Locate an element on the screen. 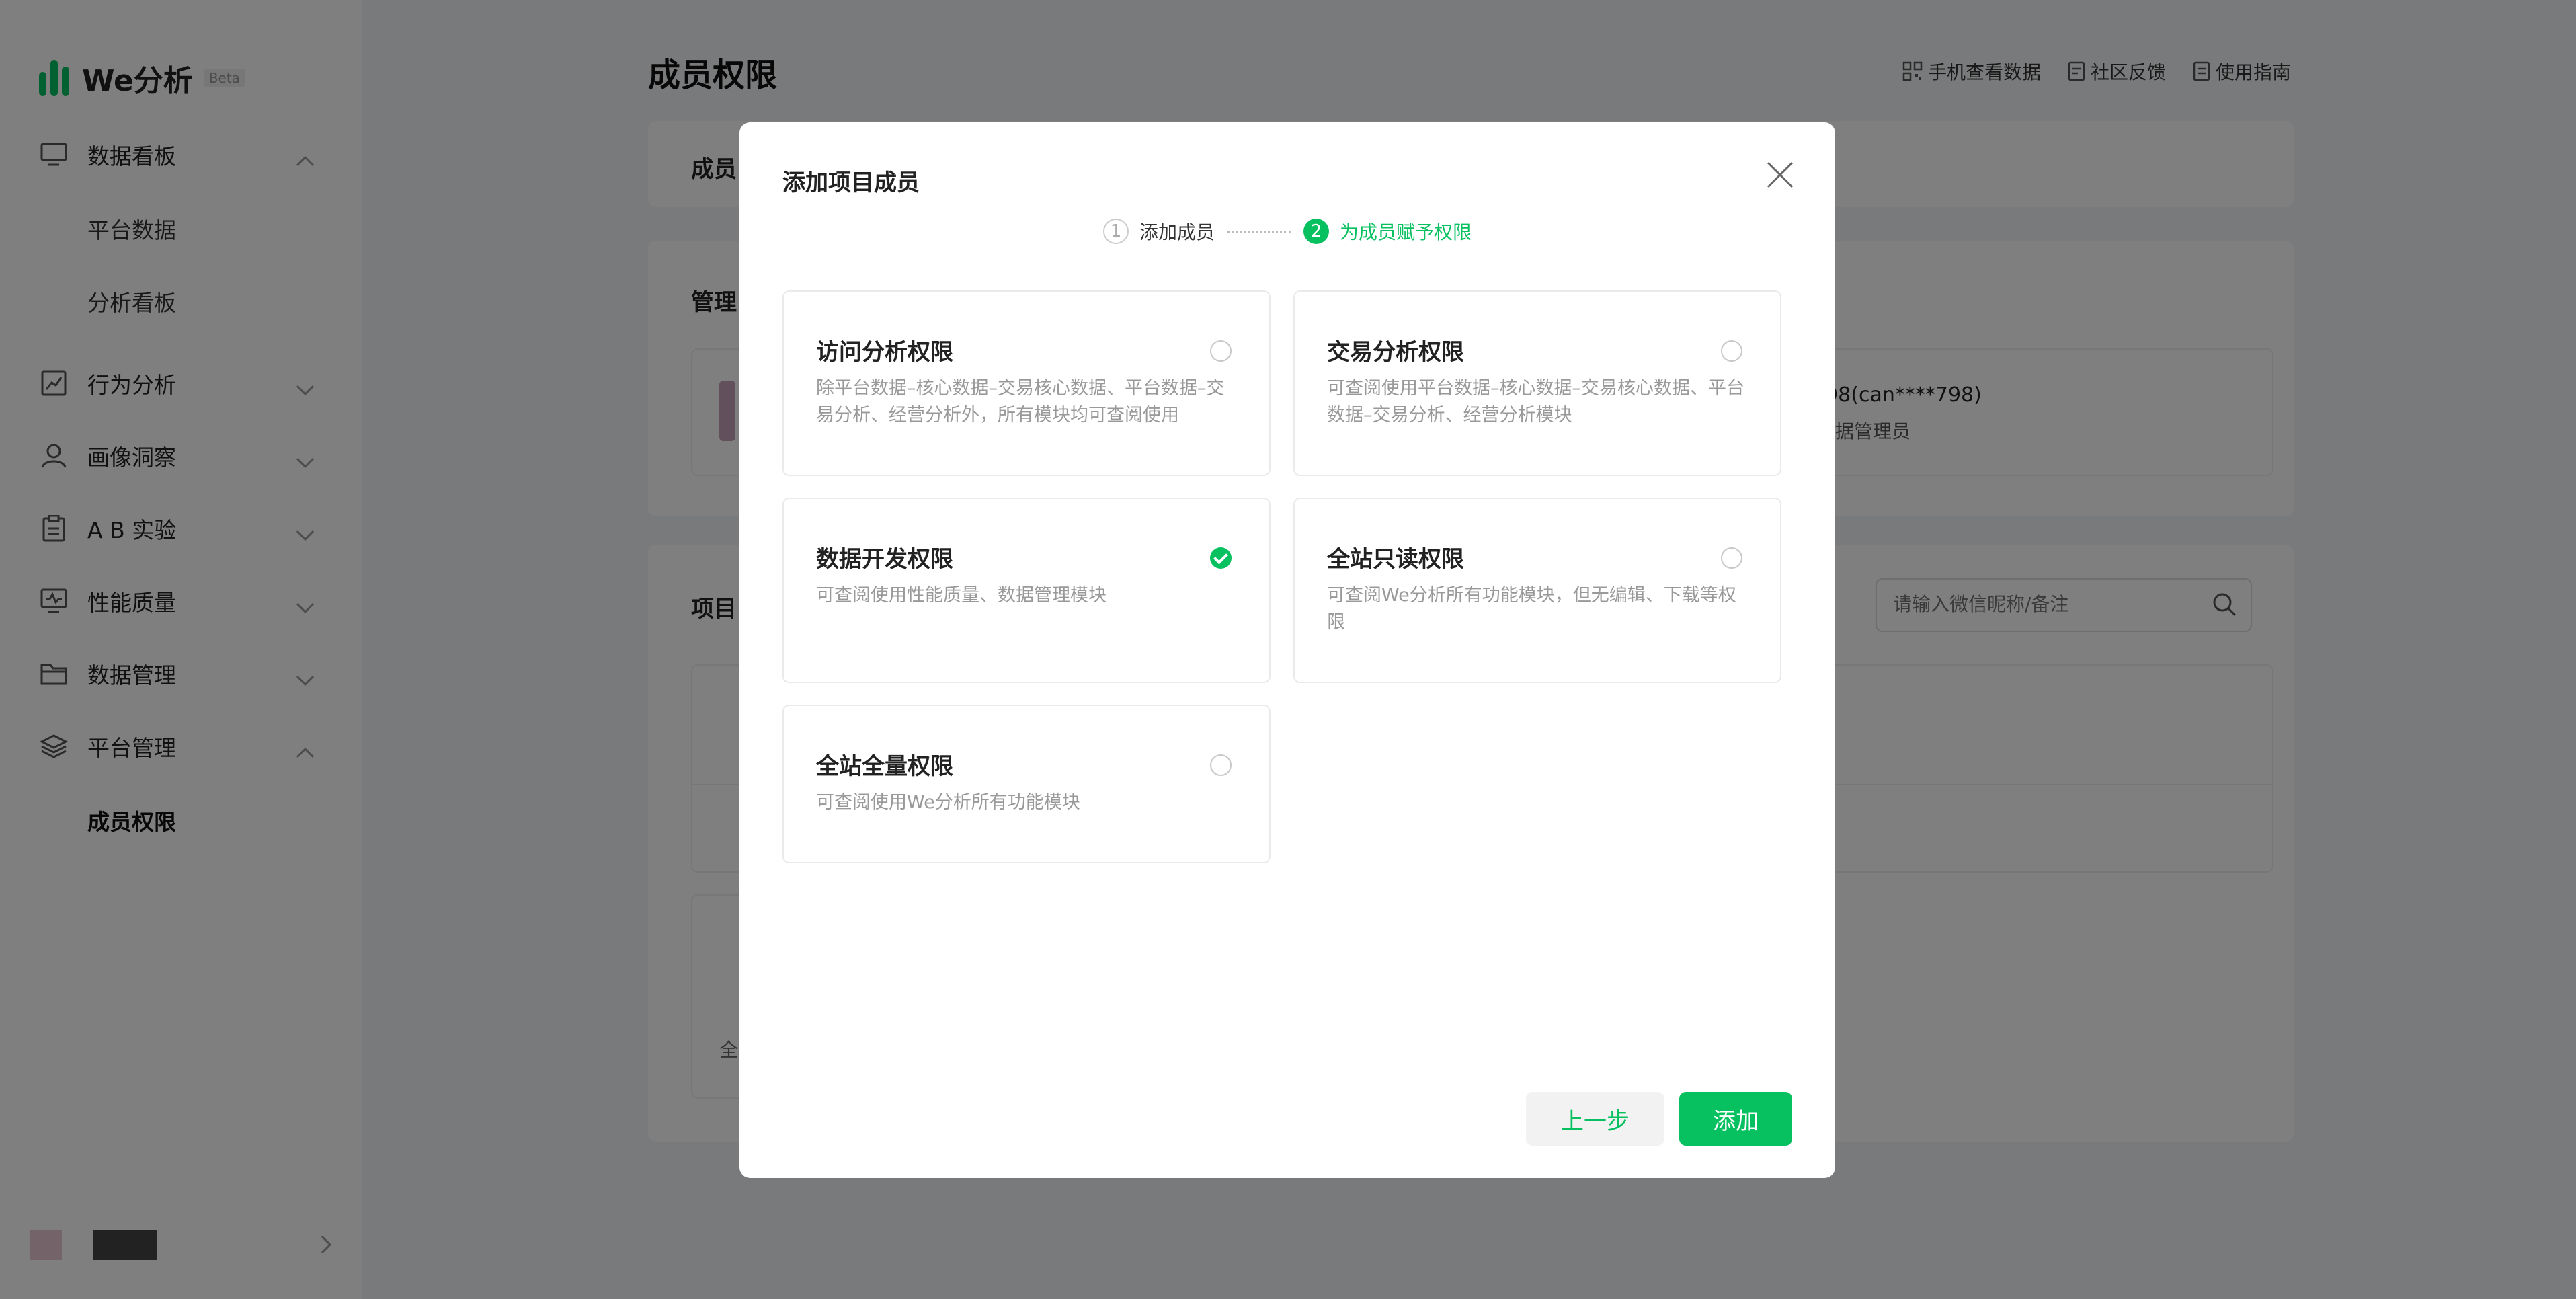 This screenshot has height=1299, width=2576. step-1: 1 添加成员 is located at coordinates (1158, 231).